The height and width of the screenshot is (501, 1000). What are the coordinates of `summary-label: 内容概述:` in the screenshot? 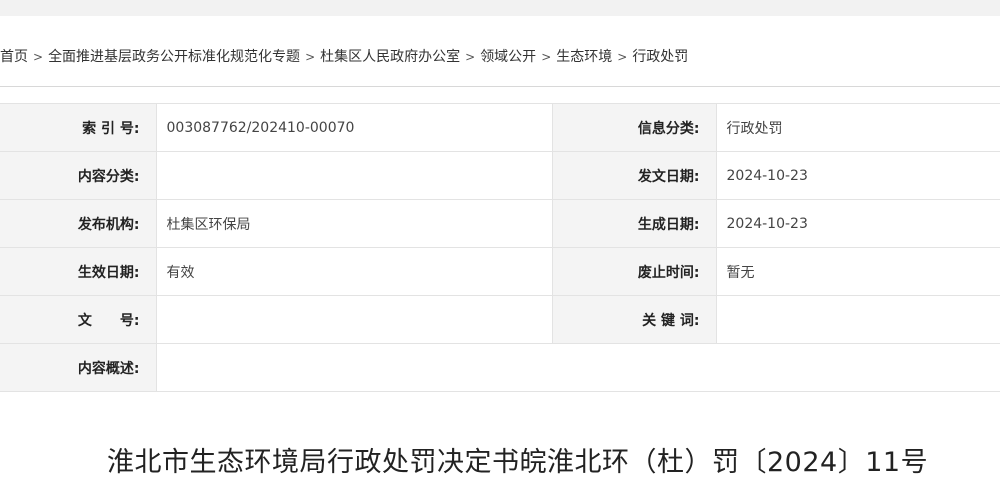 It's located at (78, 367).